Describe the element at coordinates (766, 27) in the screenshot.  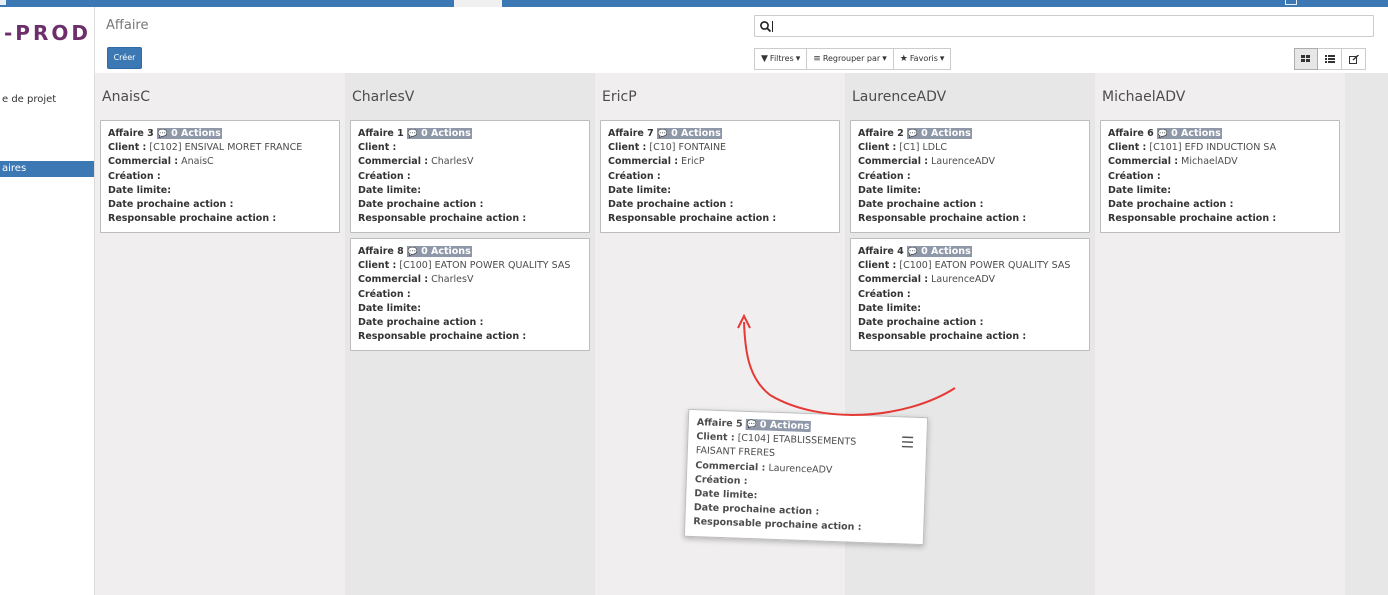
I see `search-icon` at that location.